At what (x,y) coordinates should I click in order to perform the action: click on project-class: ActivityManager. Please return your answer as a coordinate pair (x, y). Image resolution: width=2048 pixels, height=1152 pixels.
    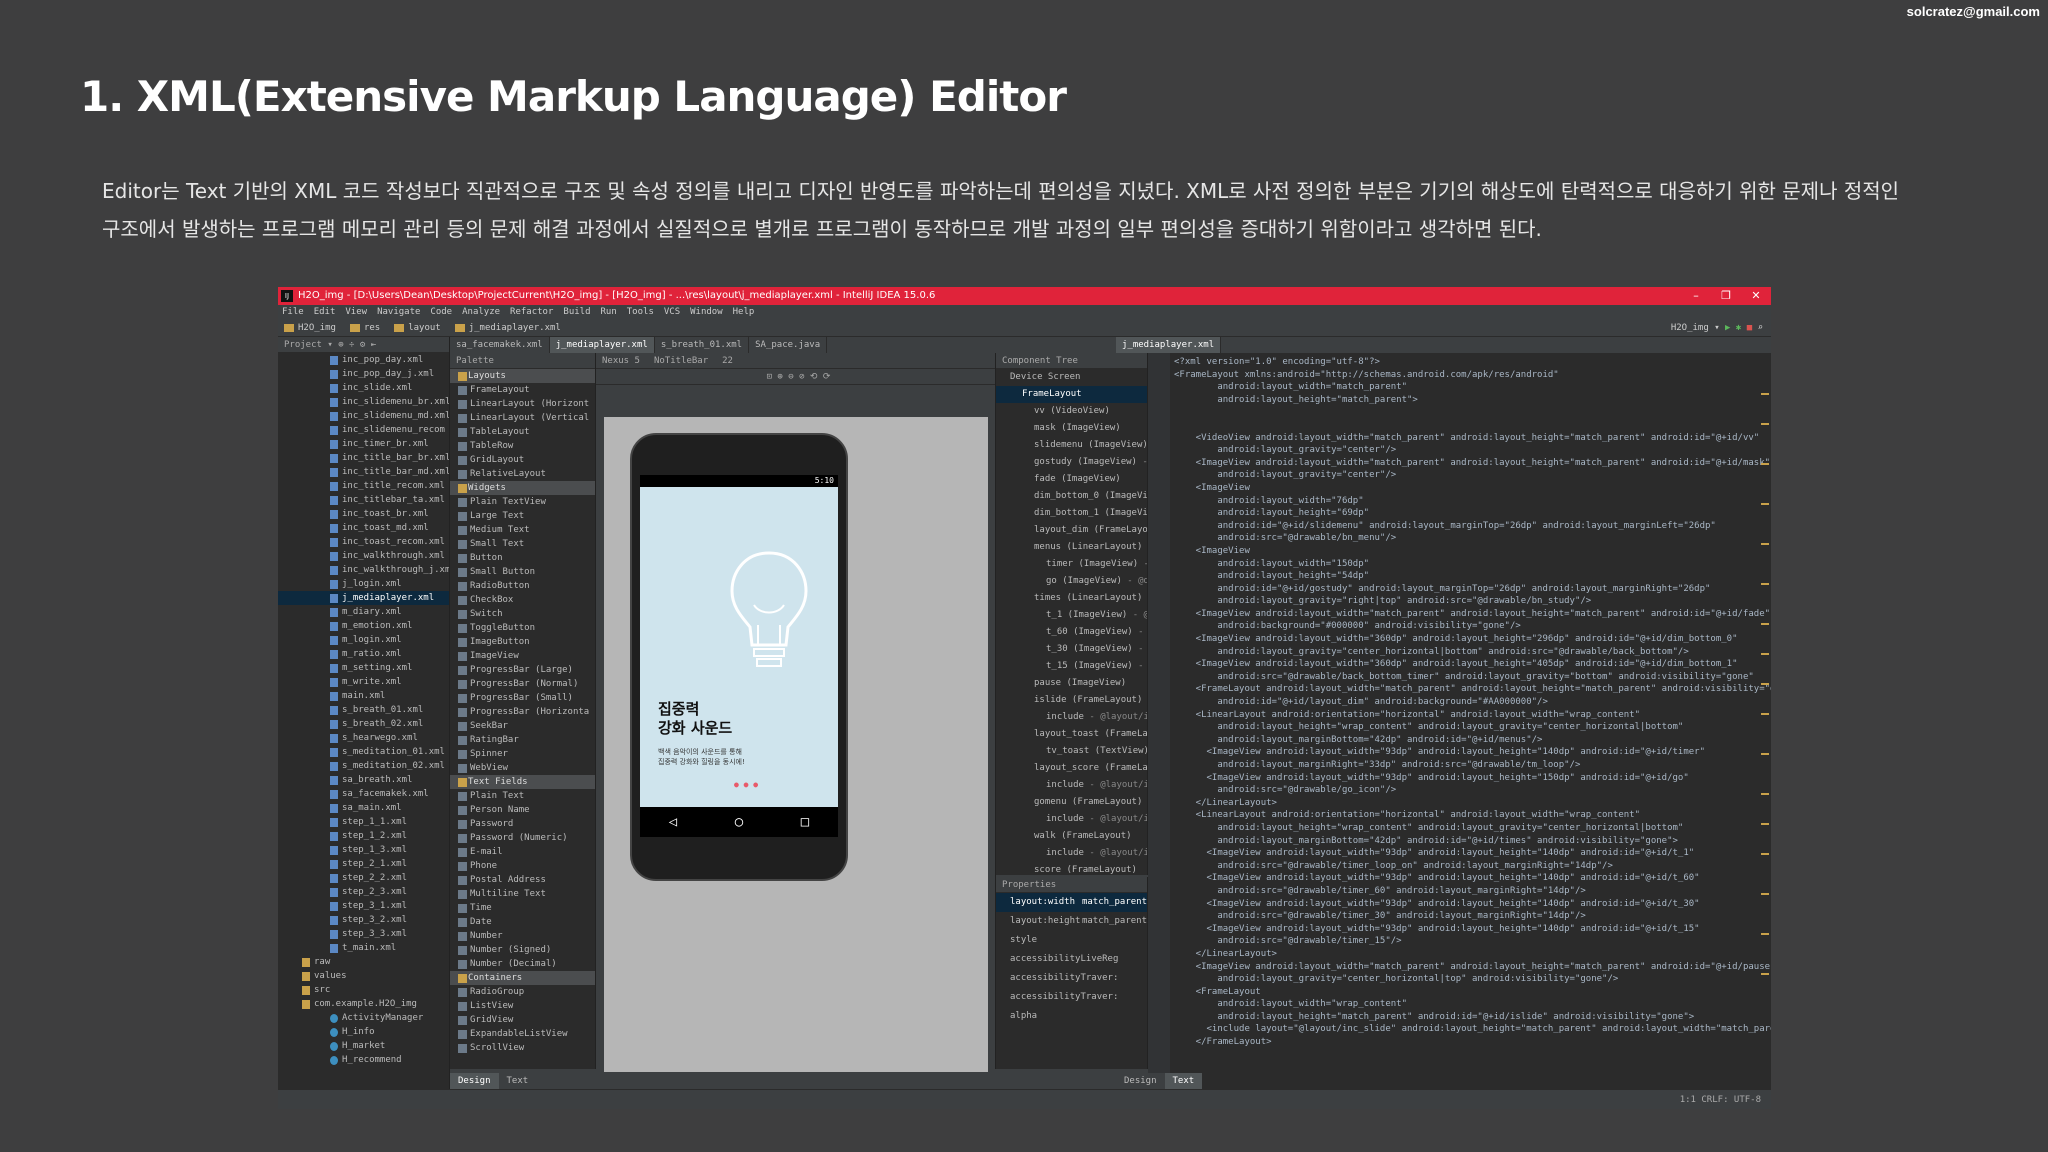
    Looking at the image, I should click on (363, 1018).